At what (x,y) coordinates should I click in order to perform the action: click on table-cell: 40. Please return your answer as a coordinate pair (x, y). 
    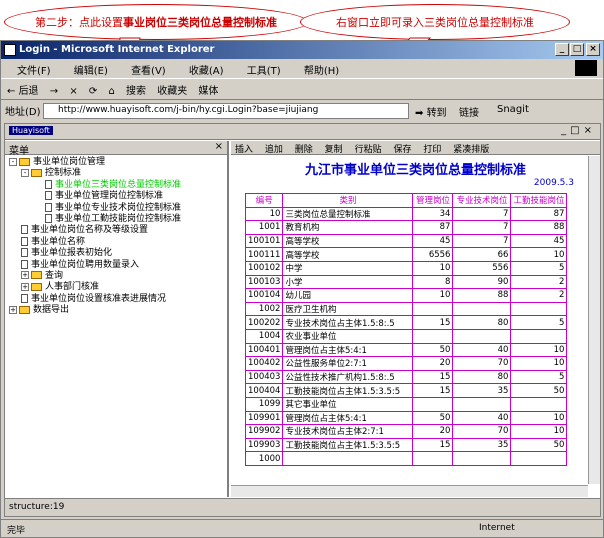
    Looking at the image, I should click on (482, 350).